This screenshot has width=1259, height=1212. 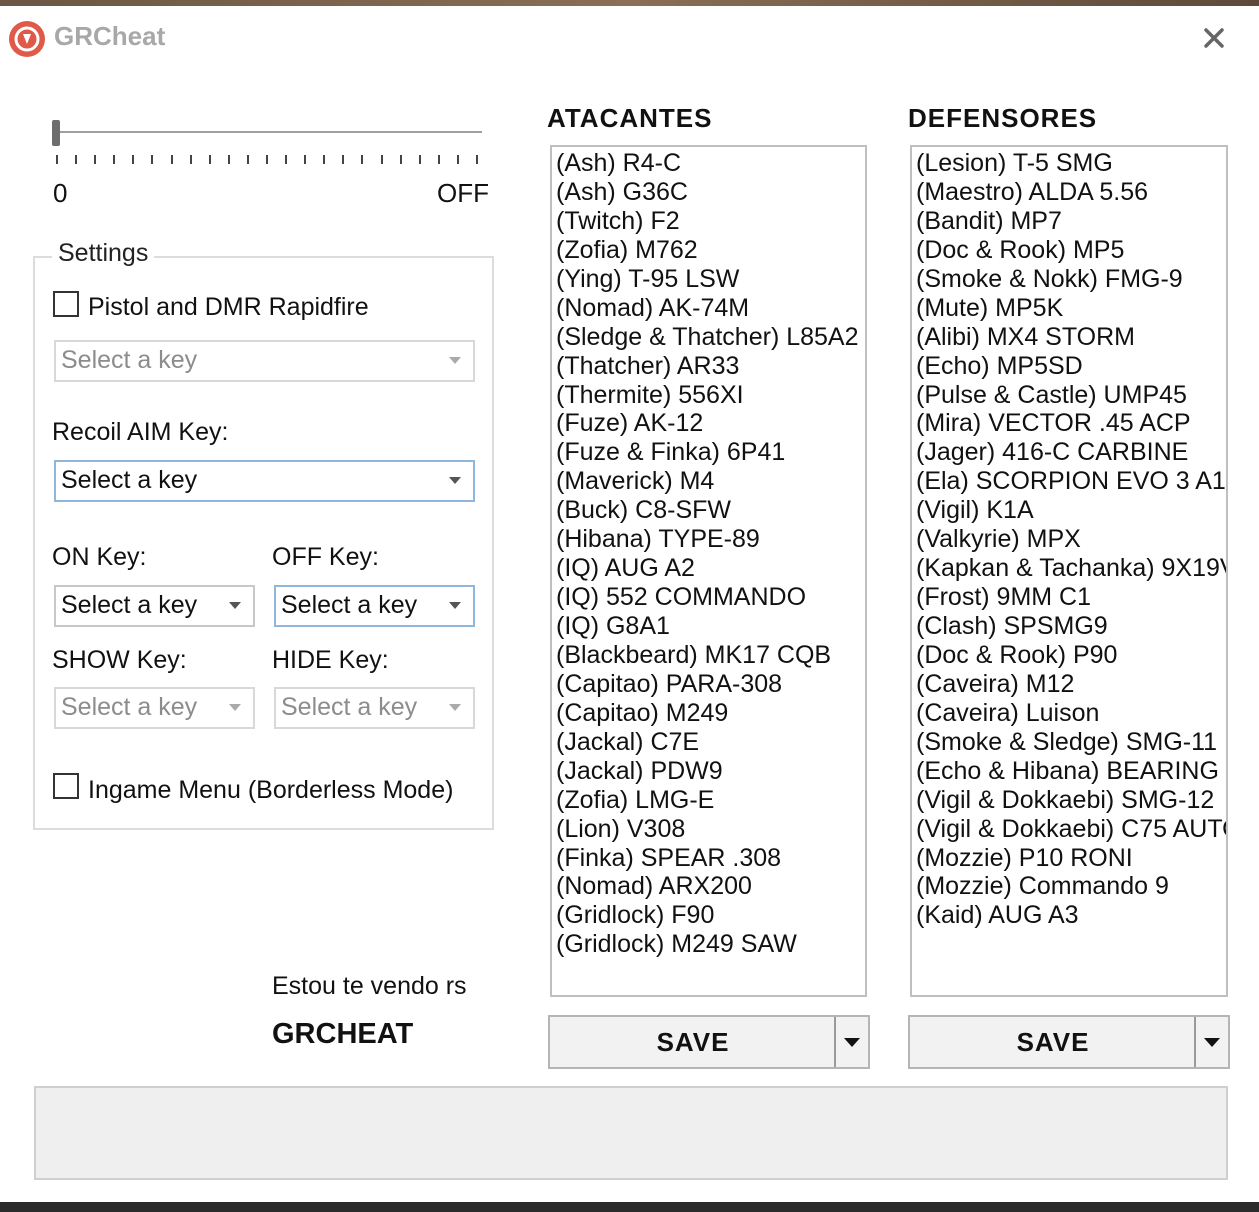 I want to click on list-item: (Mozzie) P10 RONI, so click(x=1069, y=858).